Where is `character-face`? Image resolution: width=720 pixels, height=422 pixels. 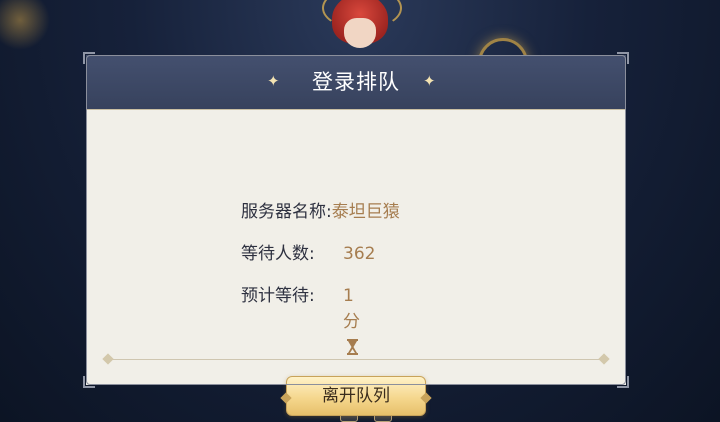
character-face is located at coordinates (360, 33).